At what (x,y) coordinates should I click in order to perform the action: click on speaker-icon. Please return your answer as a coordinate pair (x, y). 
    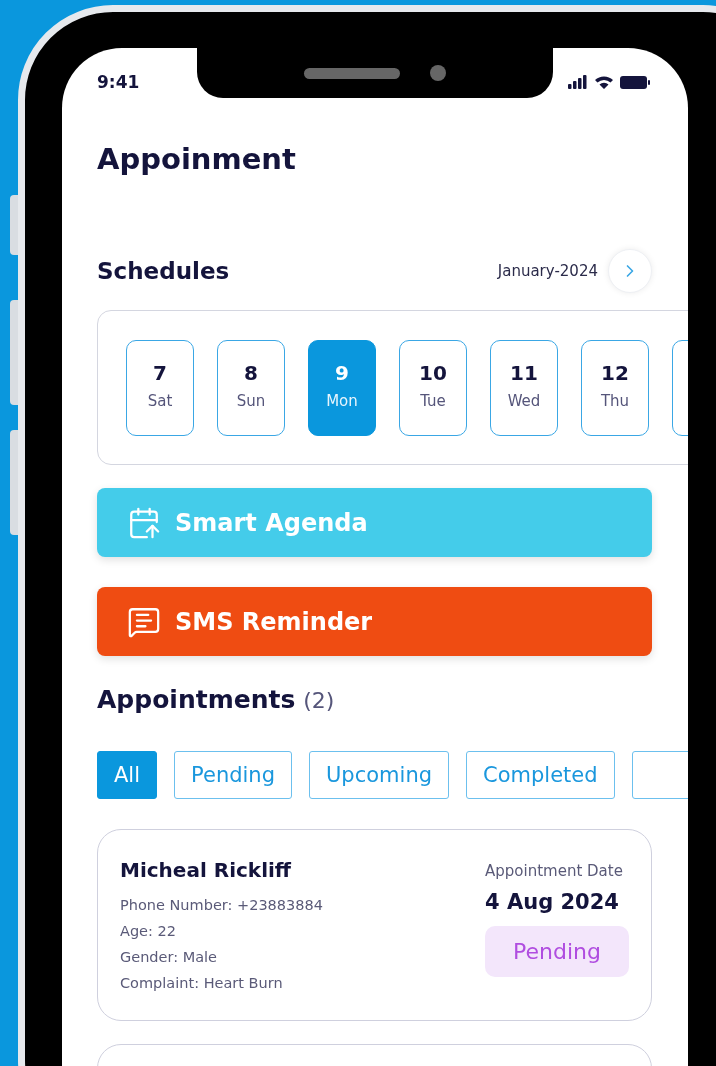
    Looking at the image, I should click on (352, 73).